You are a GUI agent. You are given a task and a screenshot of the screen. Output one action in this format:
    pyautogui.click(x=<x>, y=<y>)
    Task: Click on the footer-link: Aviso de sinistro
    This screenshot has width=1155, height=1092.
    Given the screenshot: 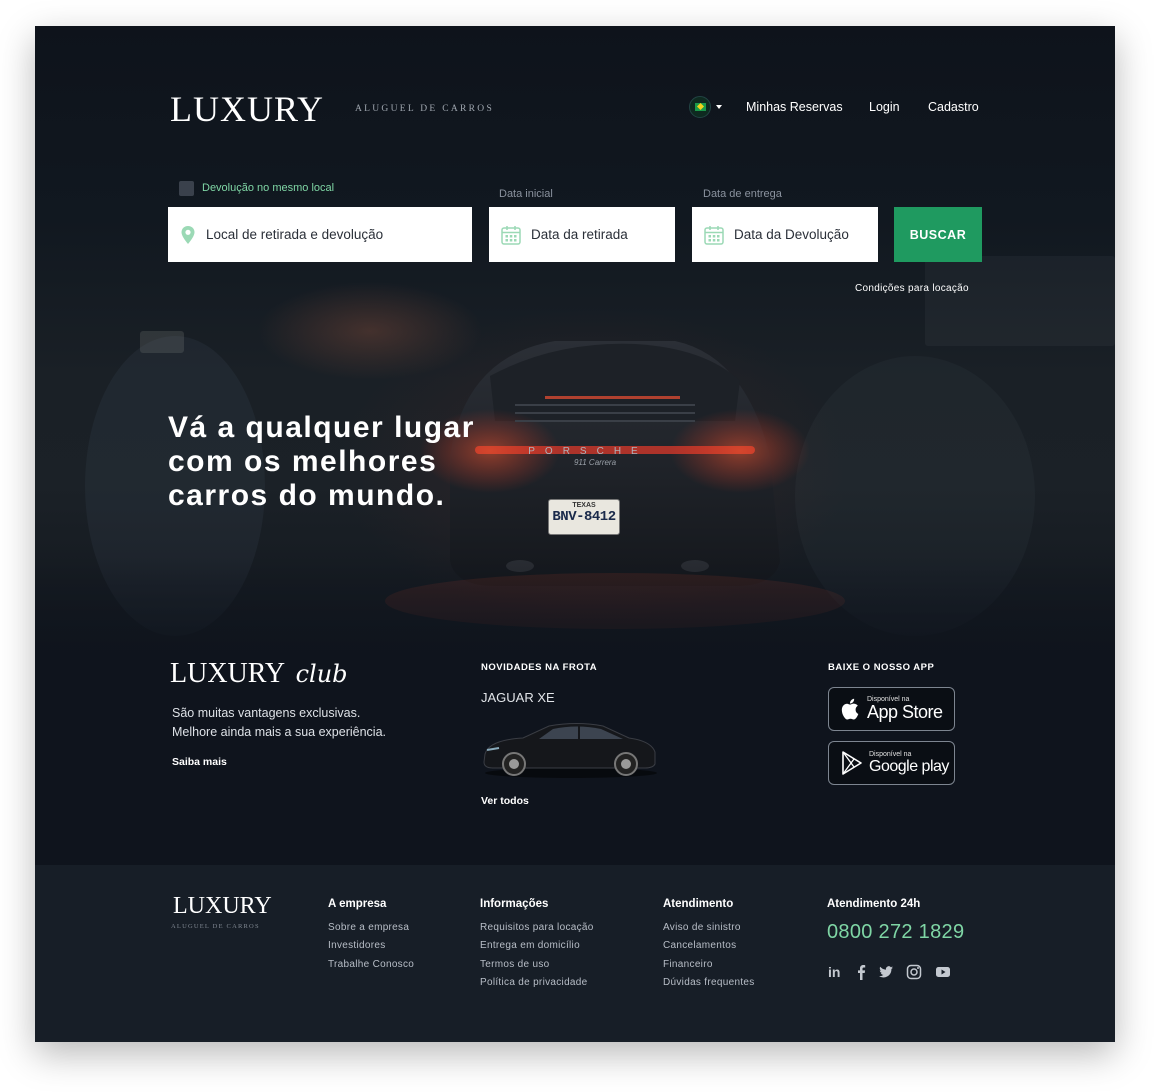 What is the action you would take?
    pyautogui.click(x=702, y=927)
    